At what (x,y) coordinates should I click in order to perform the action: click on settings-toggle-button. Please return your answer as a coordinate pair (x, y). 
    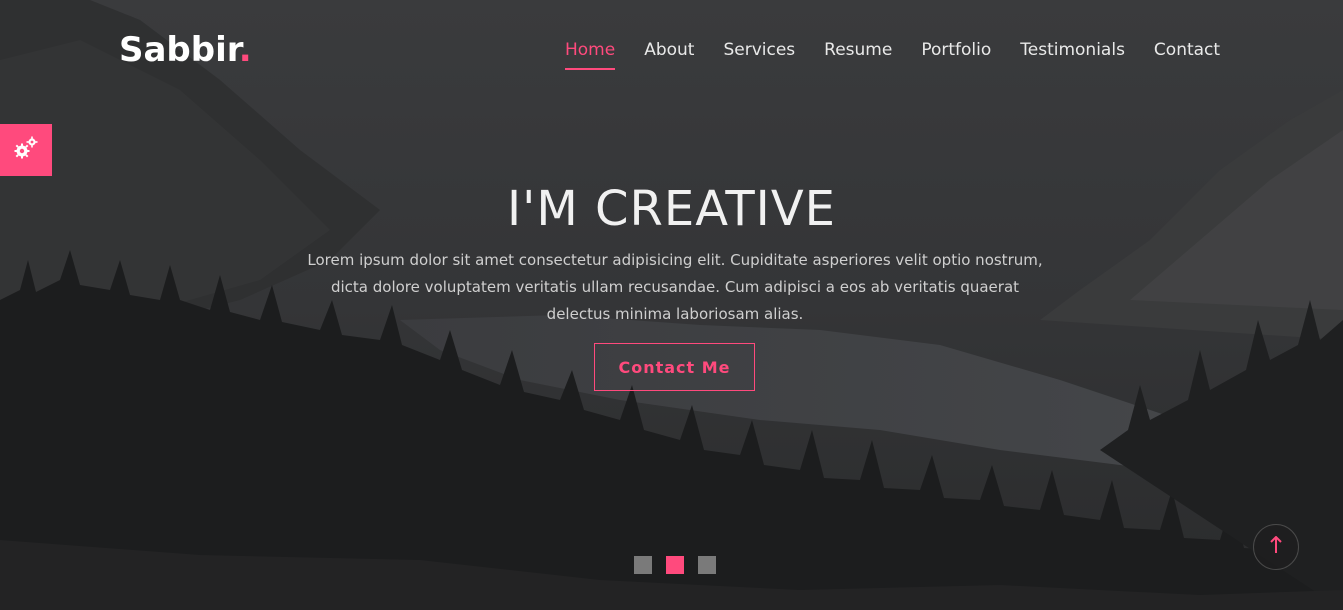
    Looking at the image, I should click on (26, 150).